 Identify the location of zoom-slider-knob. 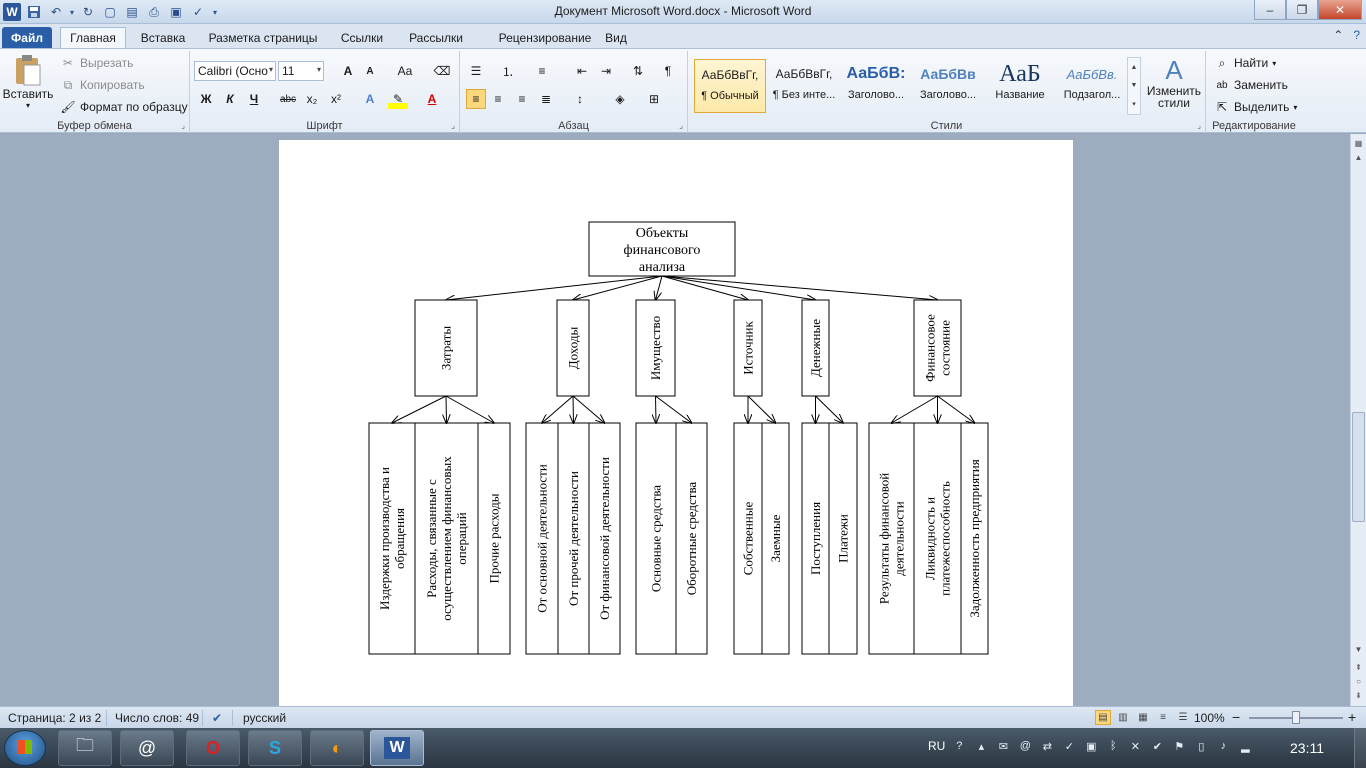
(1296, 717).